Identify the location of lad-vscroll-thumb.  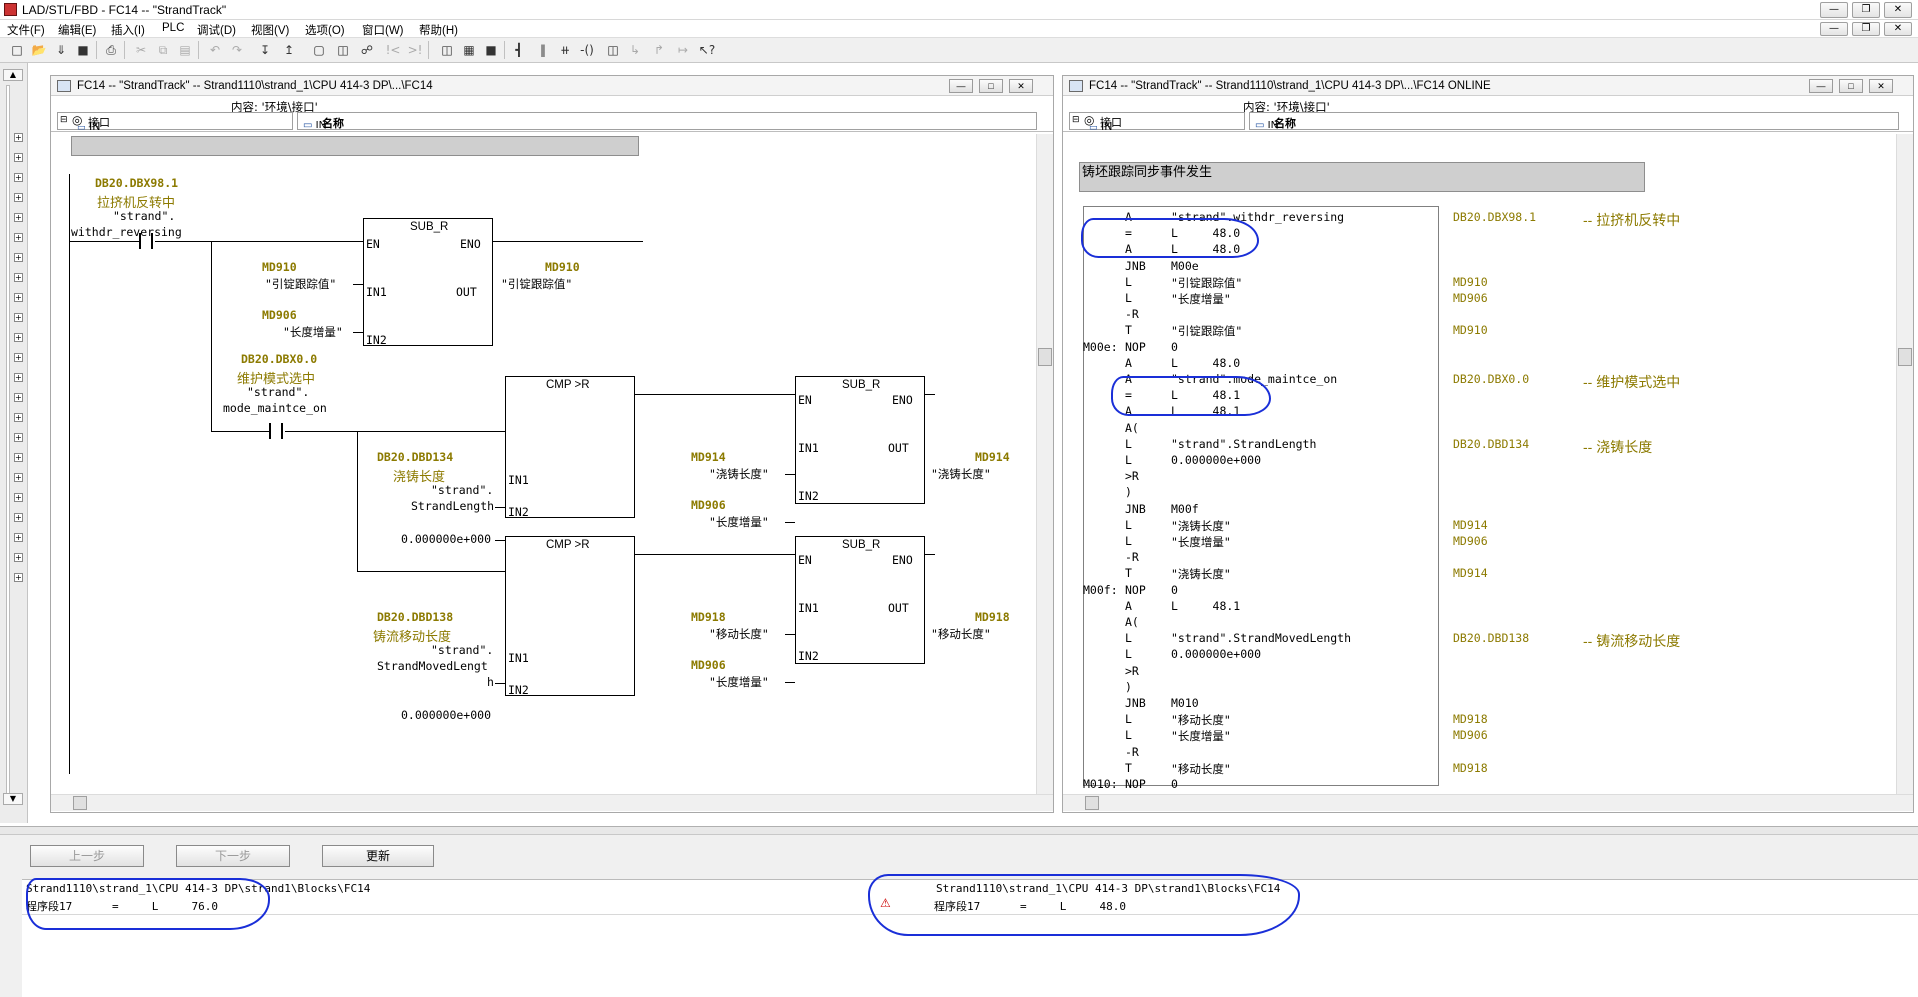
(1045, 357).